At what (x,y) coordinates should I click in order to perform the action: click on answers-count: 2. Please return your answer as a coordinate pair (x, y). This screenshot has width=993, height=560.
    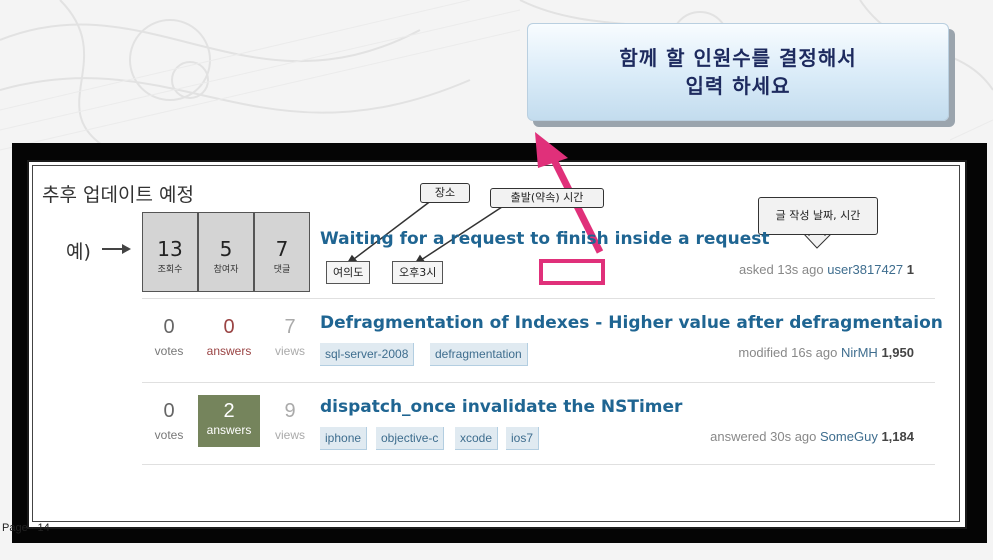
    Looking at the image, I should click on (229, 411).